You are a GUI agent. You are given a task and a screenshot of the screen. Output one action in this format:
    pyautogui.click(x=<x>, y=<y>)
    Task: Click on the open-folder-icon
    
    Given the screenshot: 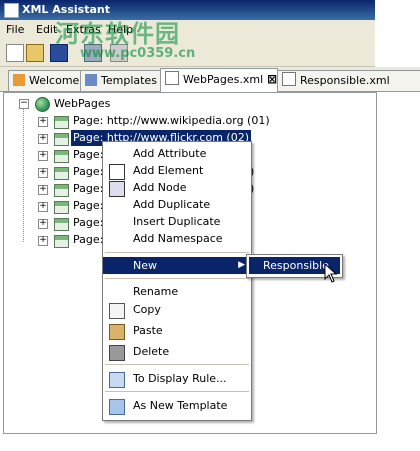 What is the action you would take?
    pyautogui.click(x=35, y=53)
    